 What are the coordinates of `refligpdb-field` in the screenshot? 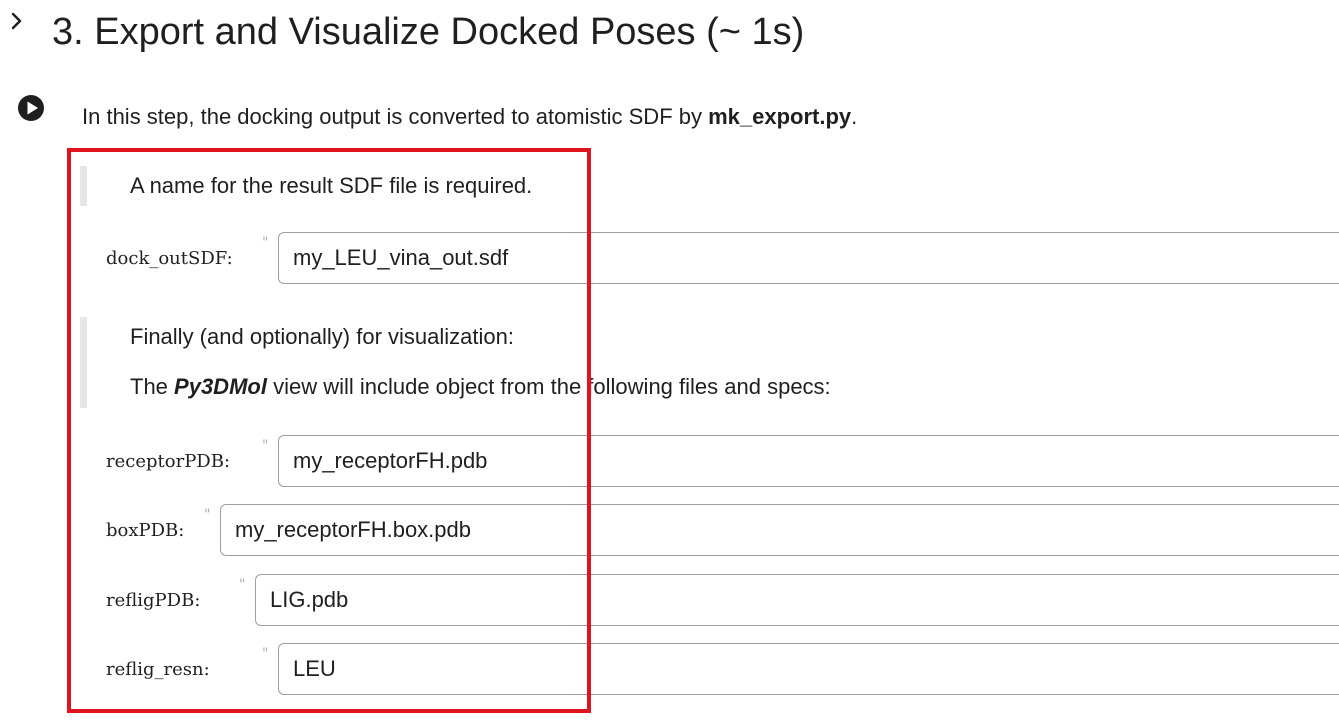 It's located at (797, 600).